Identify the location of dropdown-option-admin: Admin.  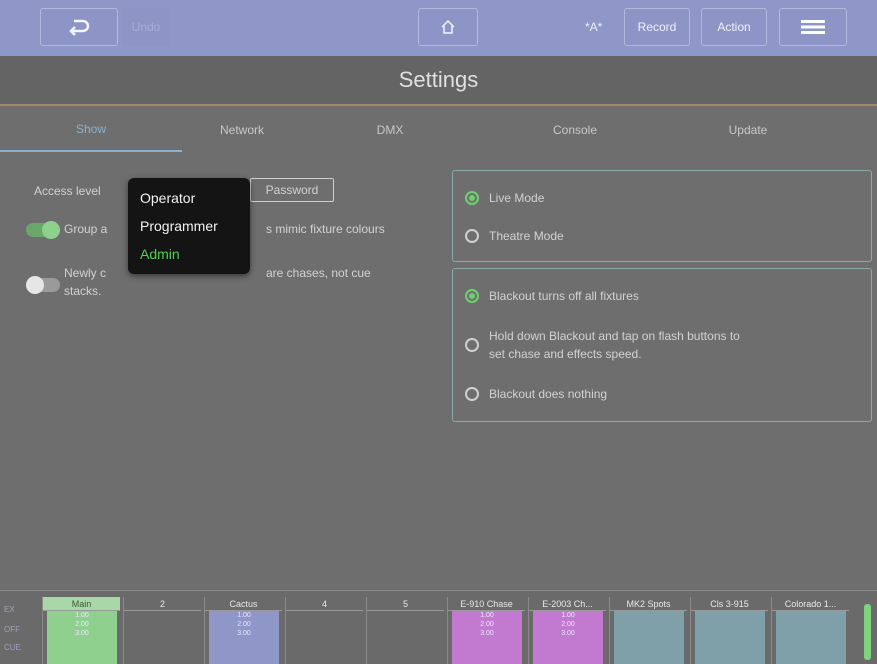
(160, 254).